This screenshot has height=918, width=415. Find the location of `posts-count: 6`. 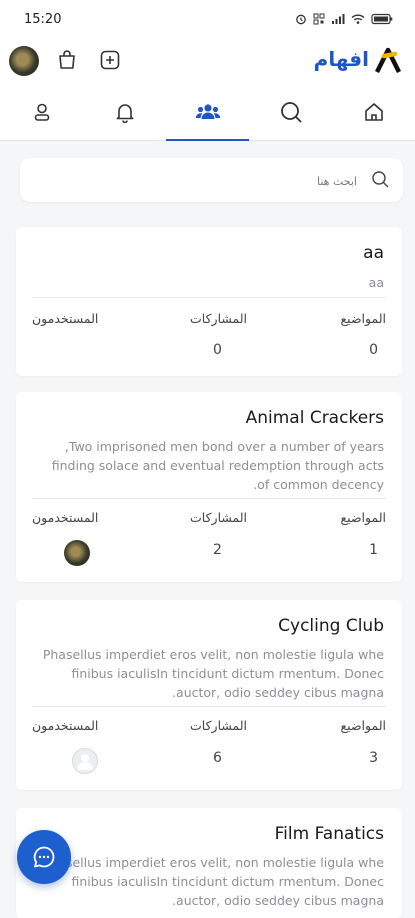

posts-count: 6 is located at coordinates (217, 758).